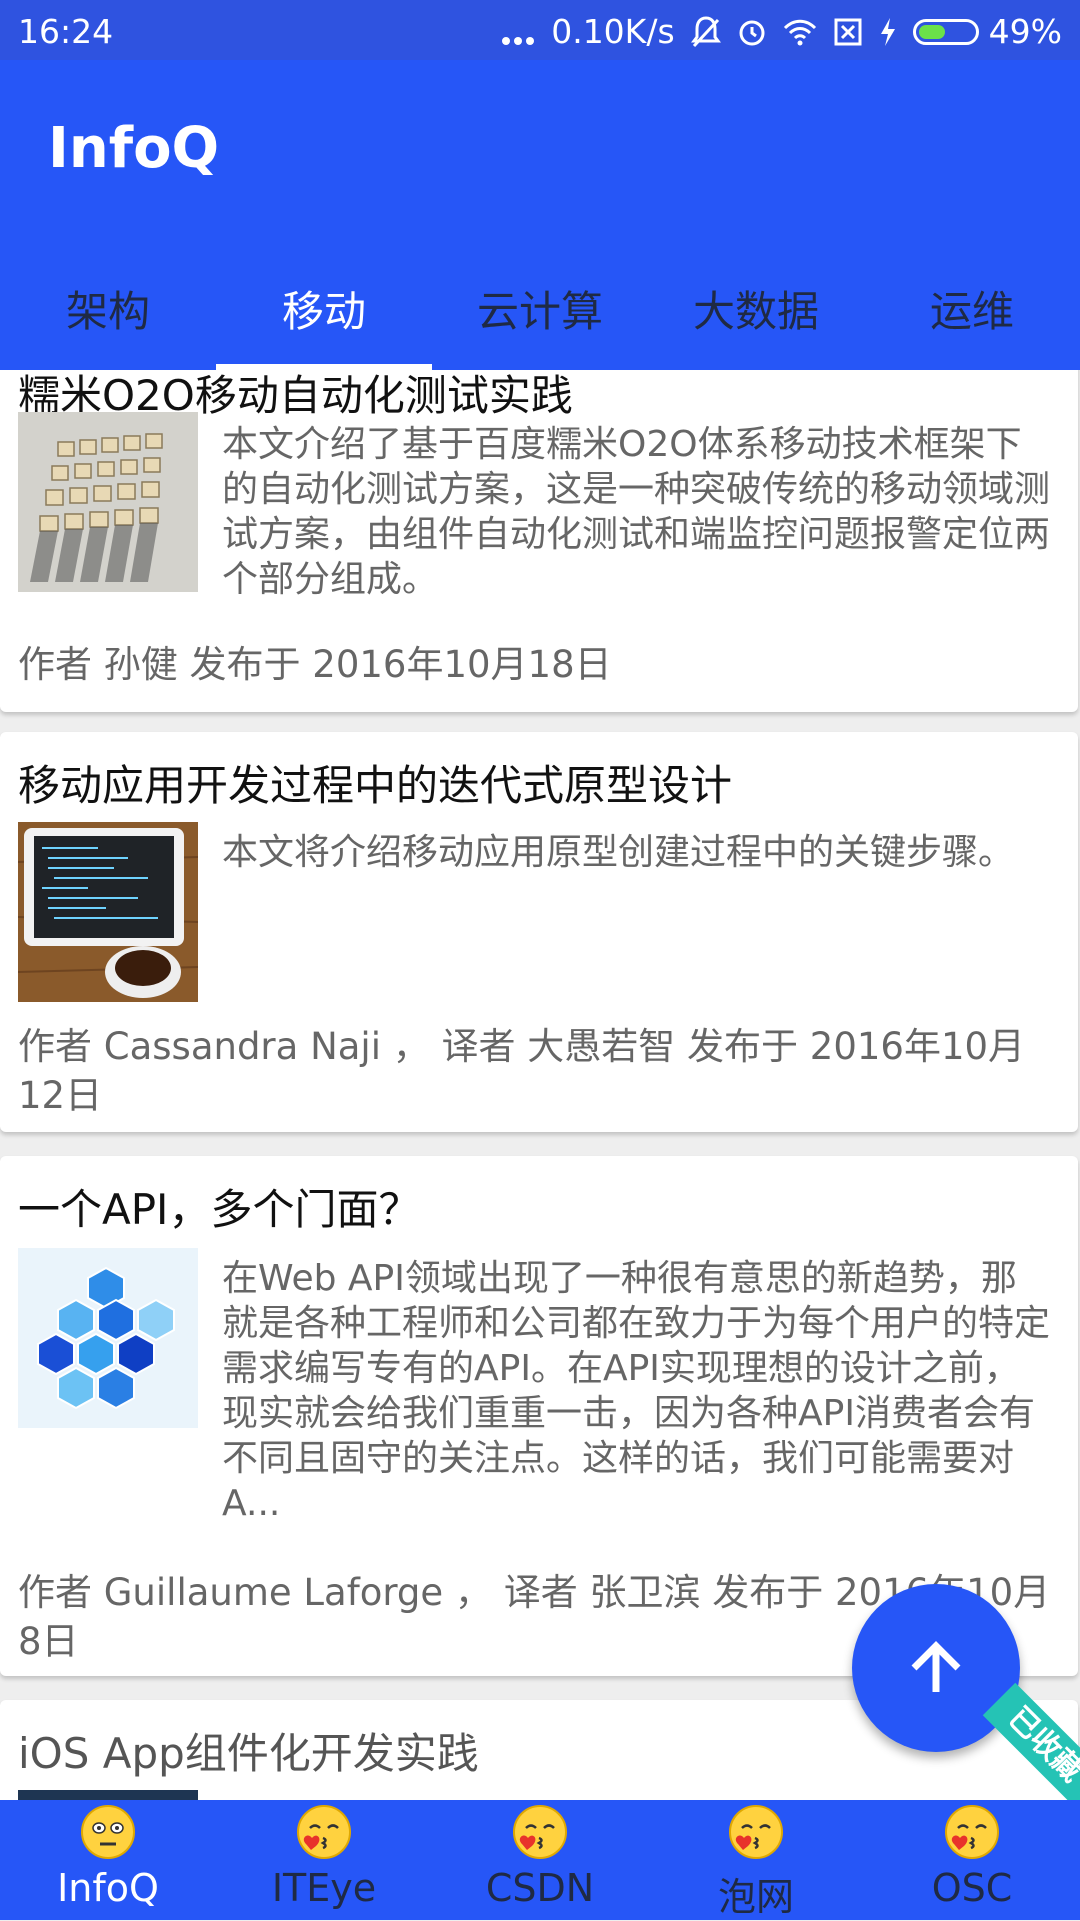  I want to click on wooden-blocks-image, so click(108, 502).